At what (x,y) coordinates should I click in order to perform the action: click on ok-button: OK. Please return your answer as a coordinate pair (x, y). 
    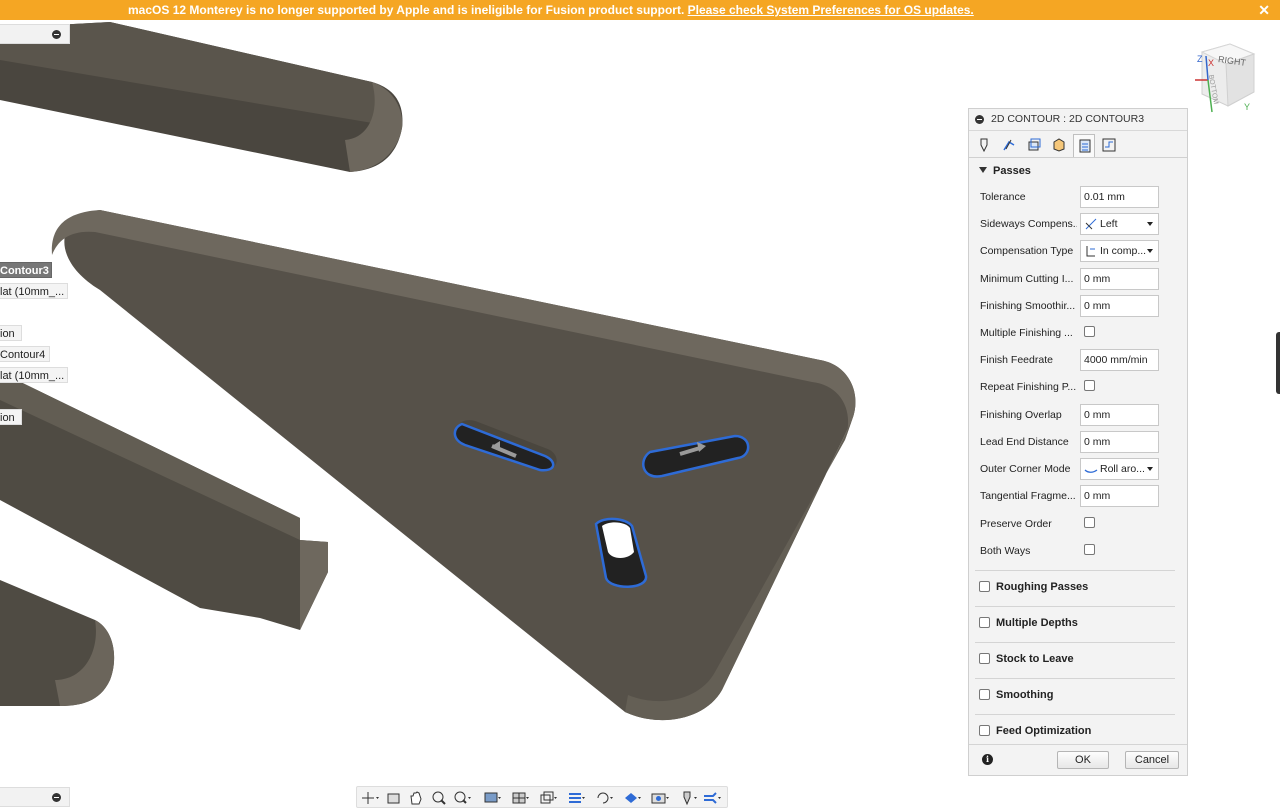
    Looking at the image, I should click on (1083, 760).